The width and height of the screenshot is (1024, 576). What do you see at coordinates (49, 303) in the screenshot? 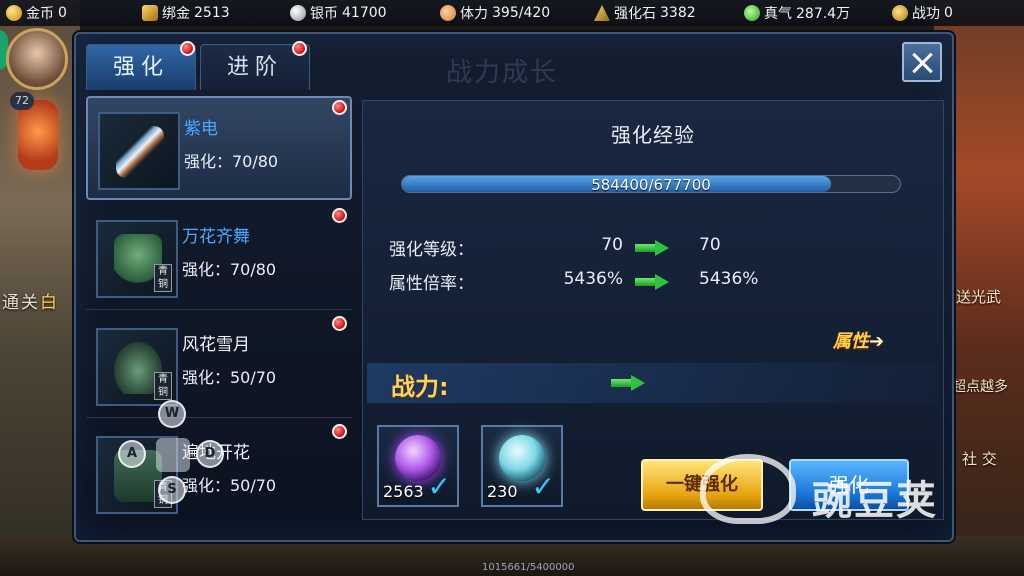
I see `side-quest-highlight: 白` at bounding box center [49, 303].